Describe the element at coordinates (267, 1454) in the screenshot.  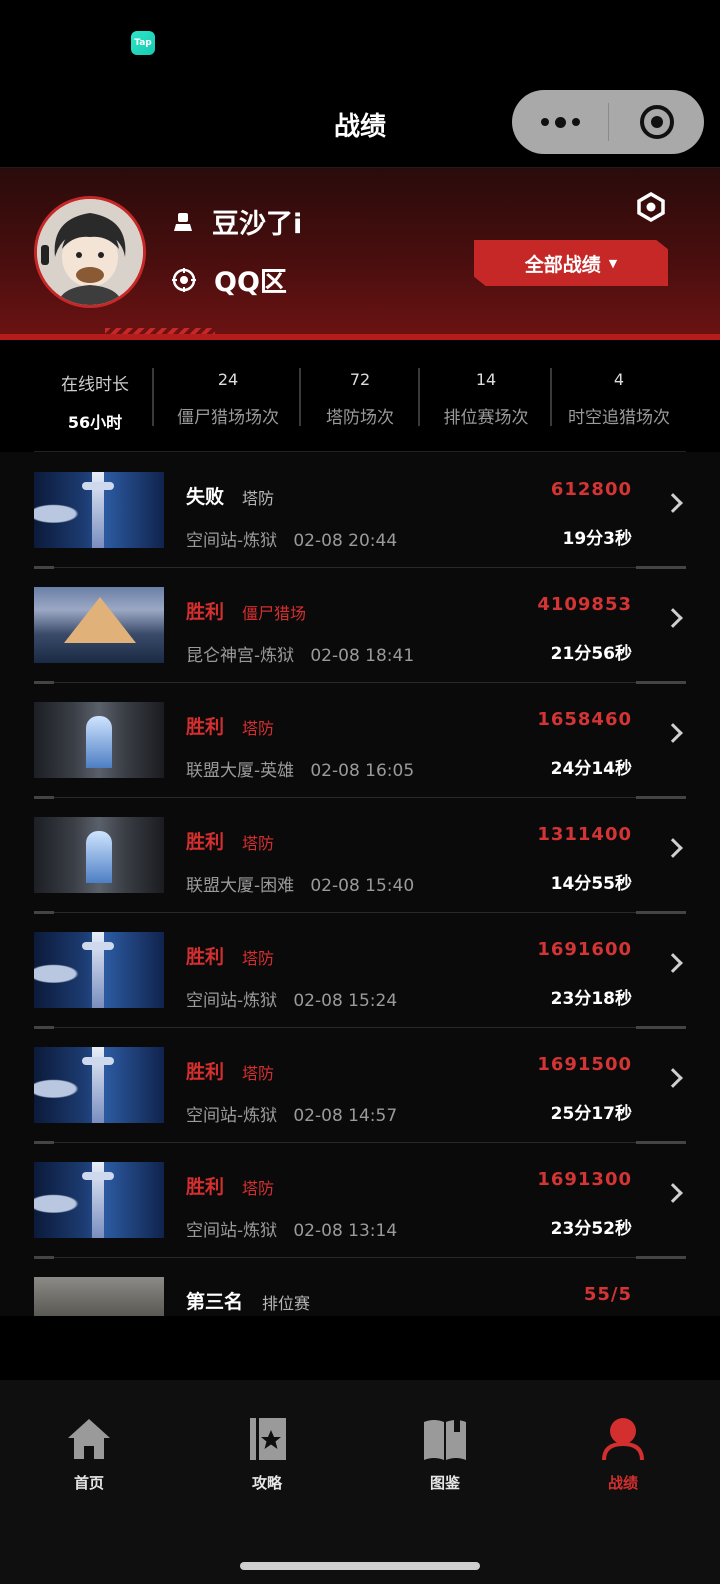
I see `tab-guide: 攻略` at that location.